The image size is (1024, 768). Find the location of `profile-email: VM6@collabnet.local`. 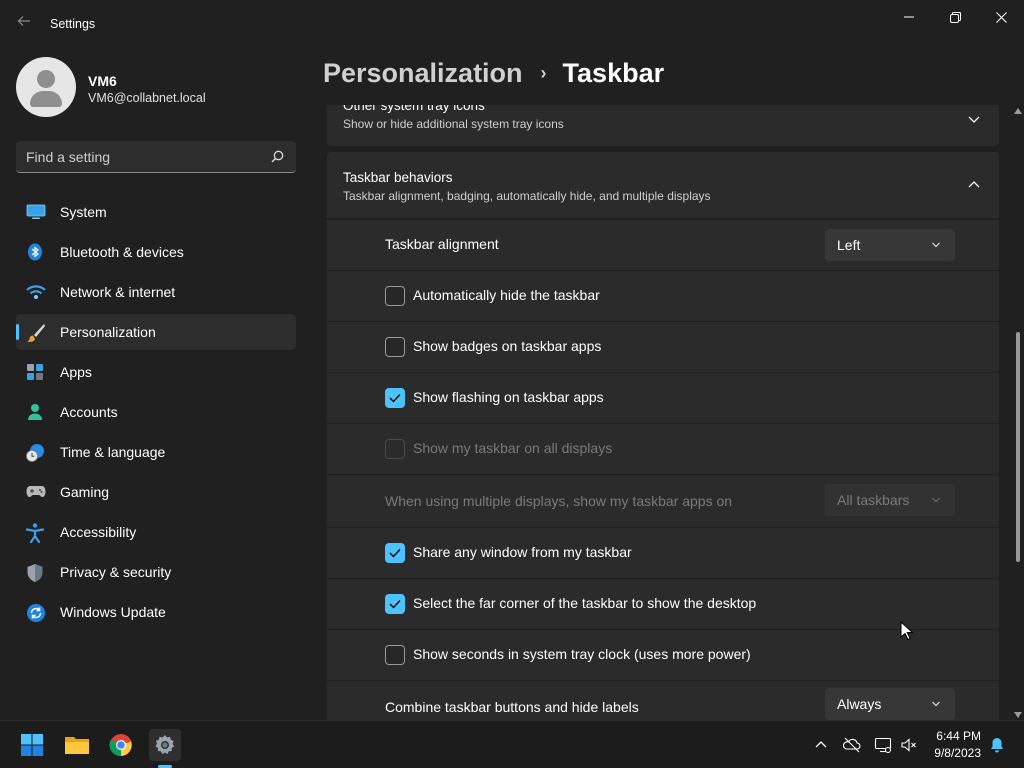

profile-email: VM6@collabnet.local is located at coordinates (147, 98).